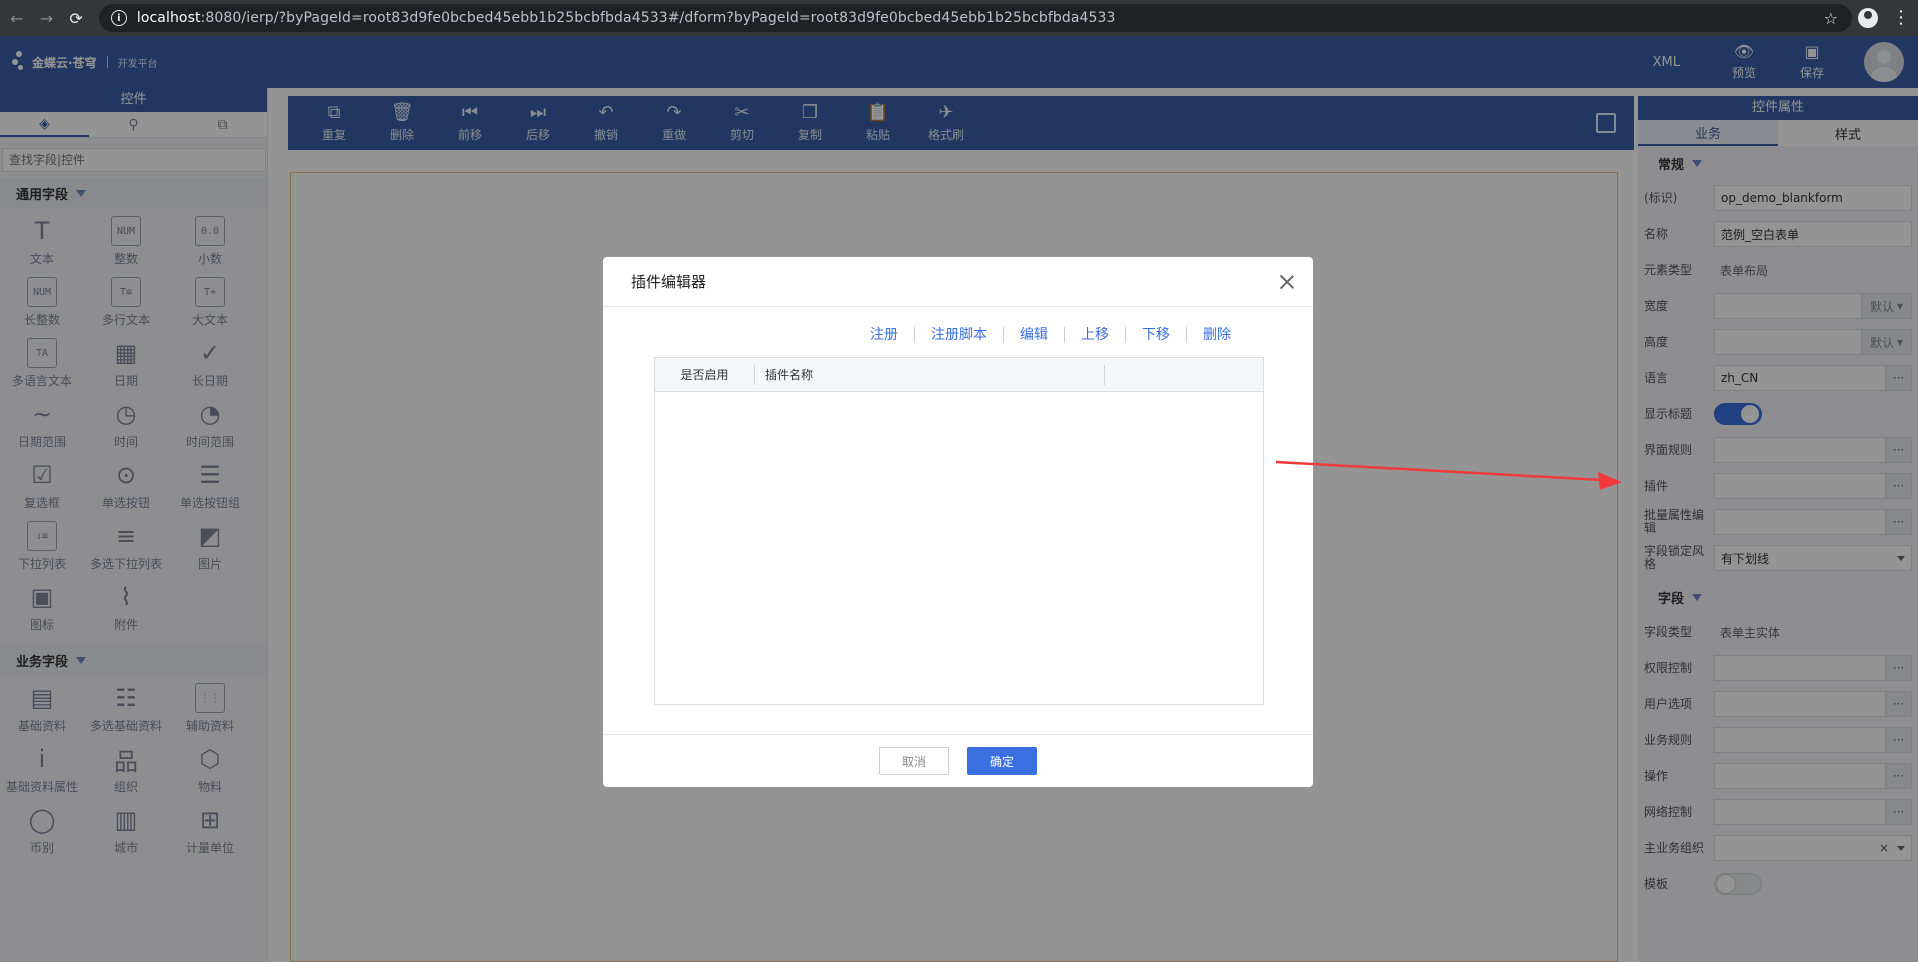 This screenshot has width=1918, height=962. Describe the element at coordinates (959, 531) in the screenshot. I see `plugin-table: 是否启用 插件名称` at that location.